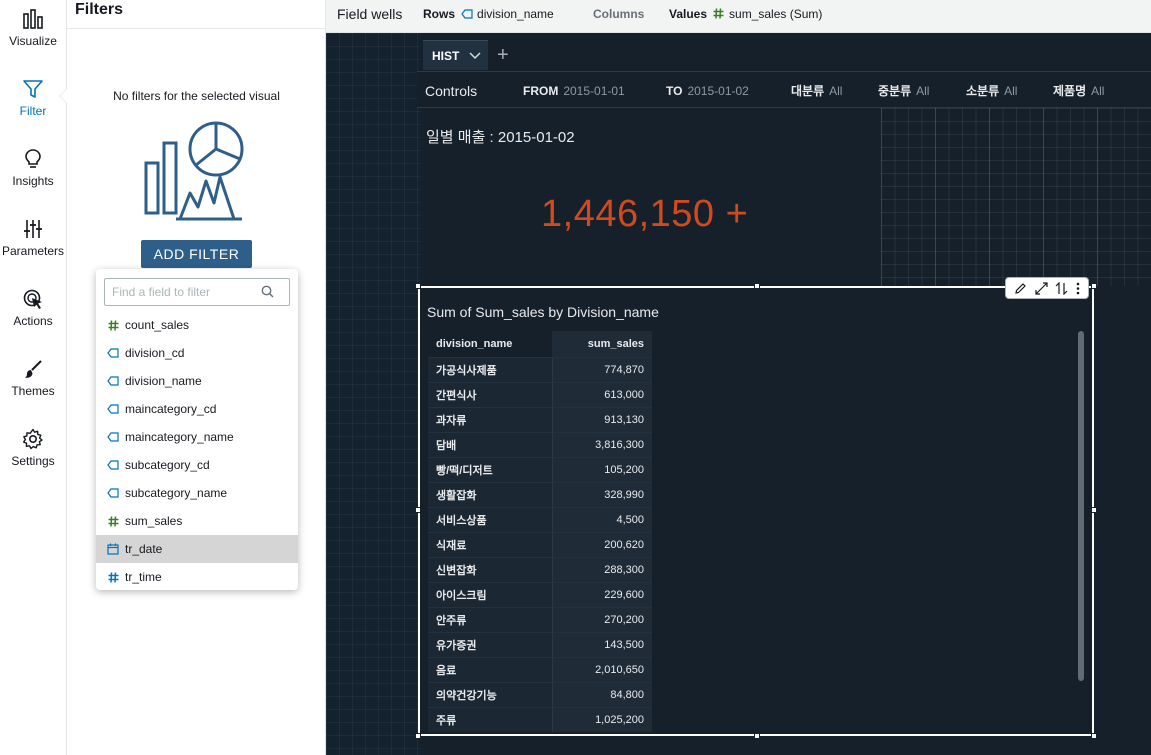 The height and width of the screenshot is (755, 1151). I want to click on table-row: 가공식사제품 774,870, so click(540, 369).